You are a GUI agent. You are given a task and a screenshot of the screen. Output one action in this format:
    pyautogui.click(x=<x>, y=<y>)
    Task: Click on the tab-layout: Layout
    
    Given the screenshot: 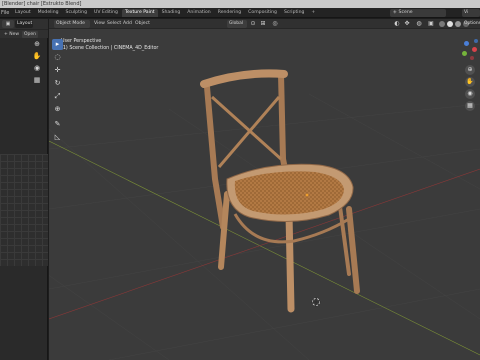 What is the action you would take?
    pyautogui.click(x=23, y=13)
    